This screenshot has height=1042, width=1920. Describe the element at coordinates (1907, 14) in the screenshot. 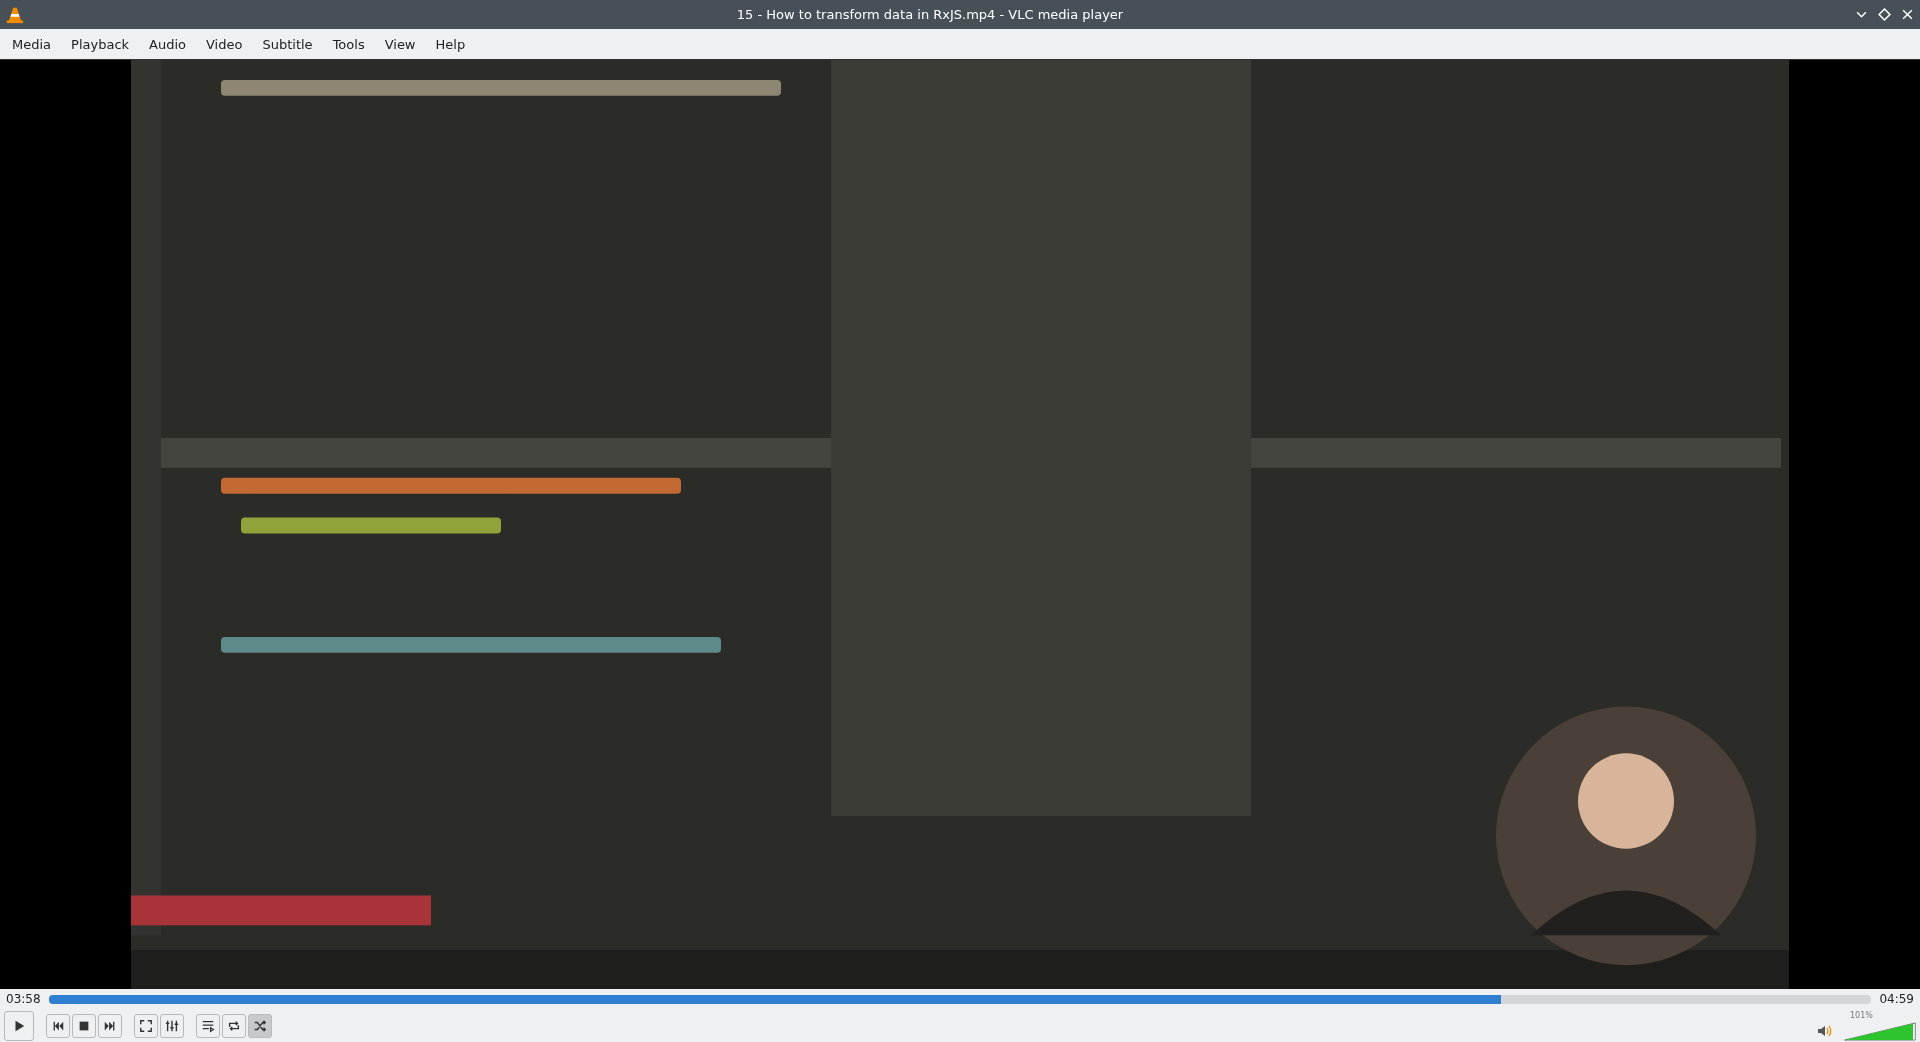

I see `close-icon` at that location.